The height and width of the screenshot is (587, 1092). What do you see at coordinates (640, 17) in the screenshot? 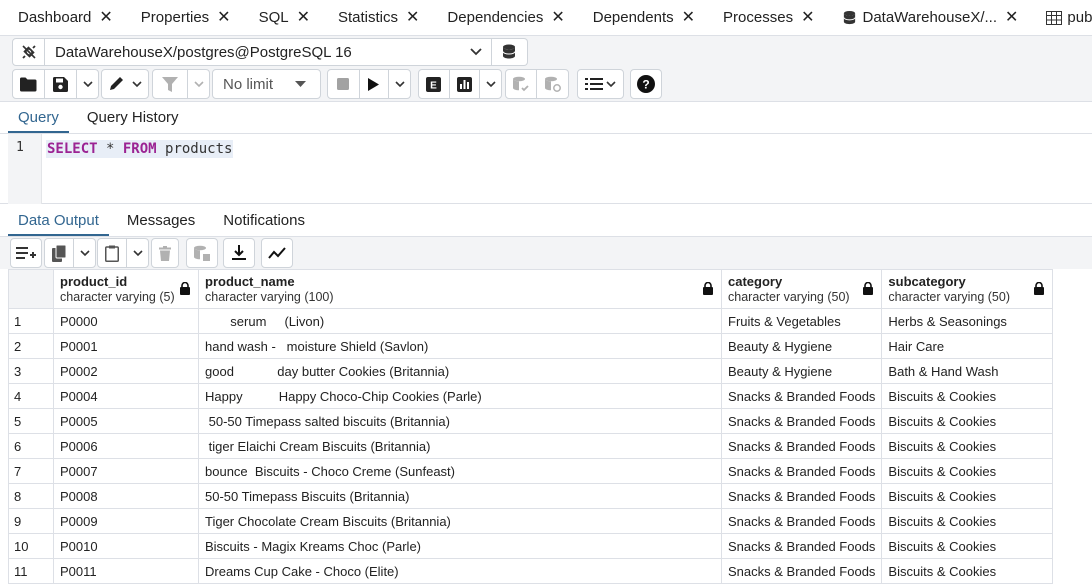
I see `tab-dependents: Dependents ✕` at bounding box center [640, 17].